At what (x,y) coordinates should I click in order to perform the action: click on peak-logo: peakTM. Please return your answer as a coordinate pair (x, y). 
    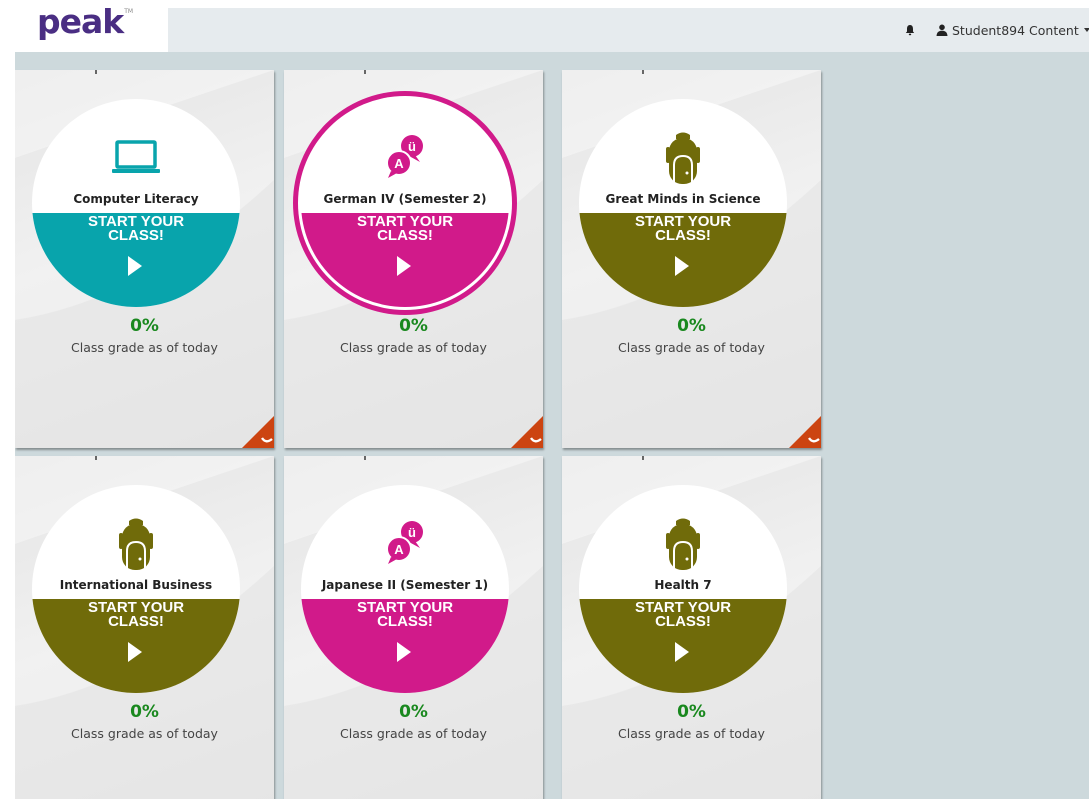
    Looking at the image, I should click on (85, 21).